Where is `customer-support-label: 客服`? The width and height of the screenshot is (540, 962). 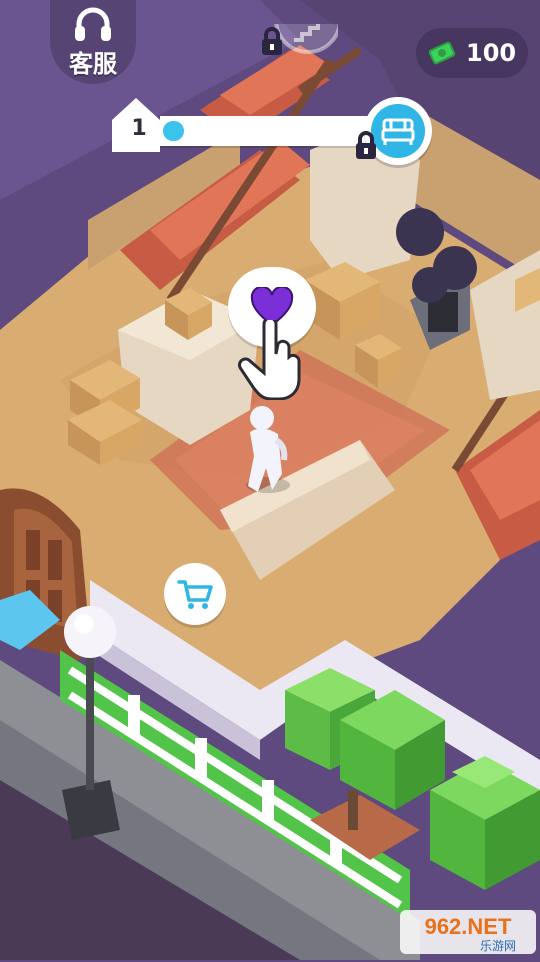
customer-support-label: 客服 is located at coordinates (93, 64).